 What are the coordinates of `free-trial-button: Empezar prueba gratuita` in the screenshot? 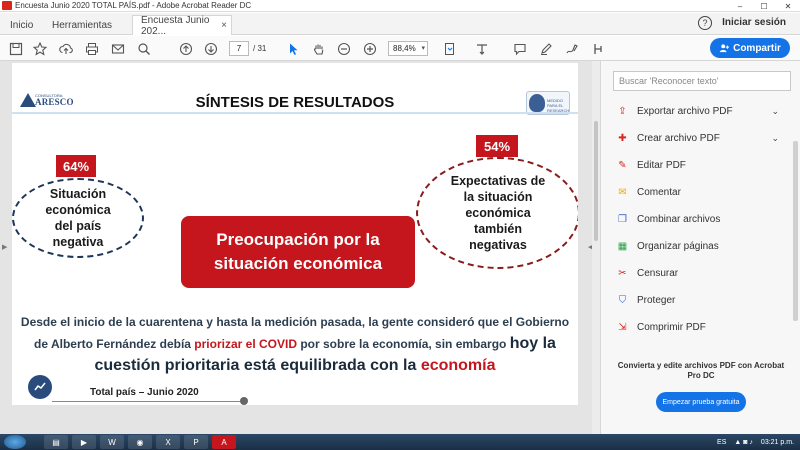 It's located at (701, 402).